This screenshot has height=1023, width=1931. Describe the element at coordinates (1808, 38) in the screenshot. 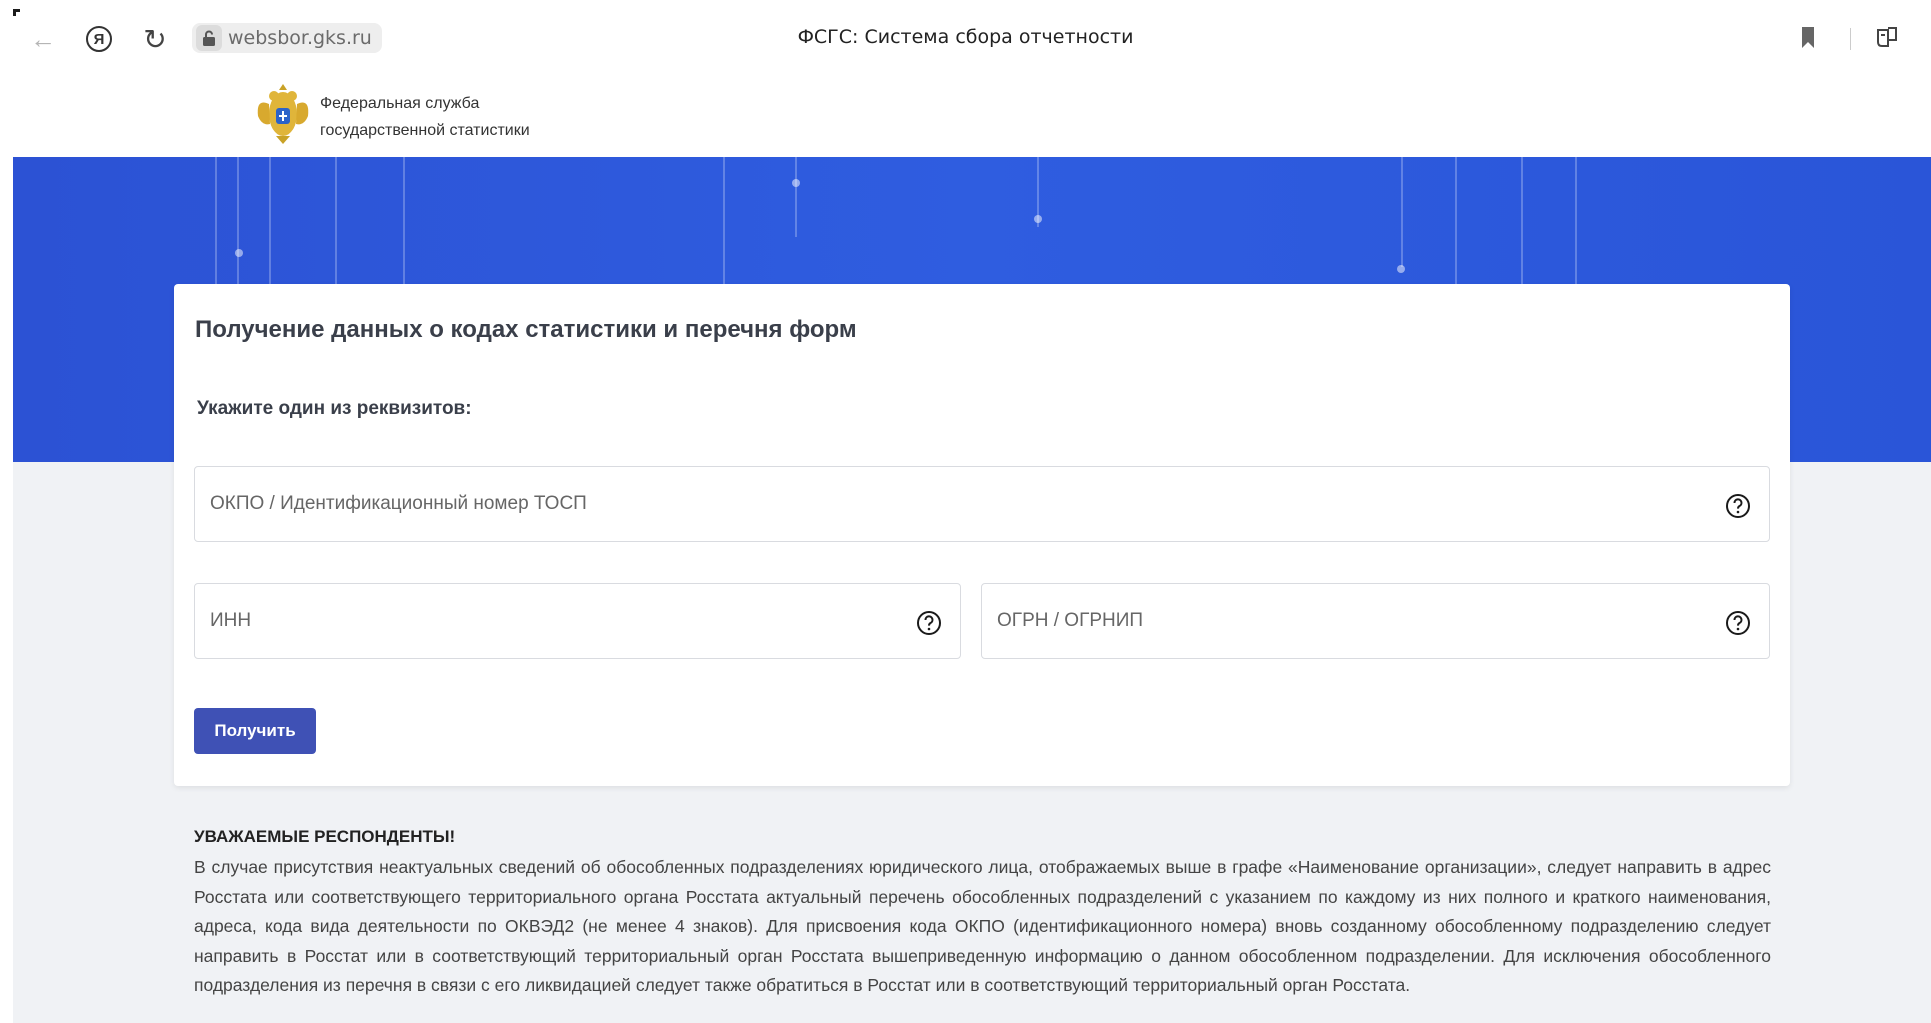

I see `bookmark-icon` at that location.